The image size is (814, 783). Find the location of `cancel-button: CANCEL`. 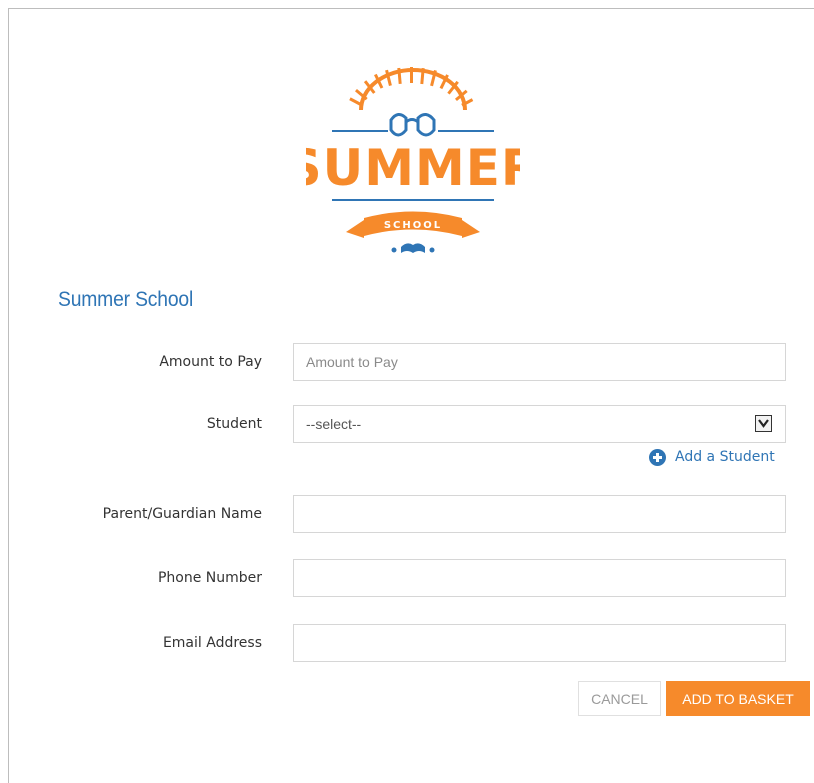

cancel-button: CANCEL is located at coordinates (619, 698).